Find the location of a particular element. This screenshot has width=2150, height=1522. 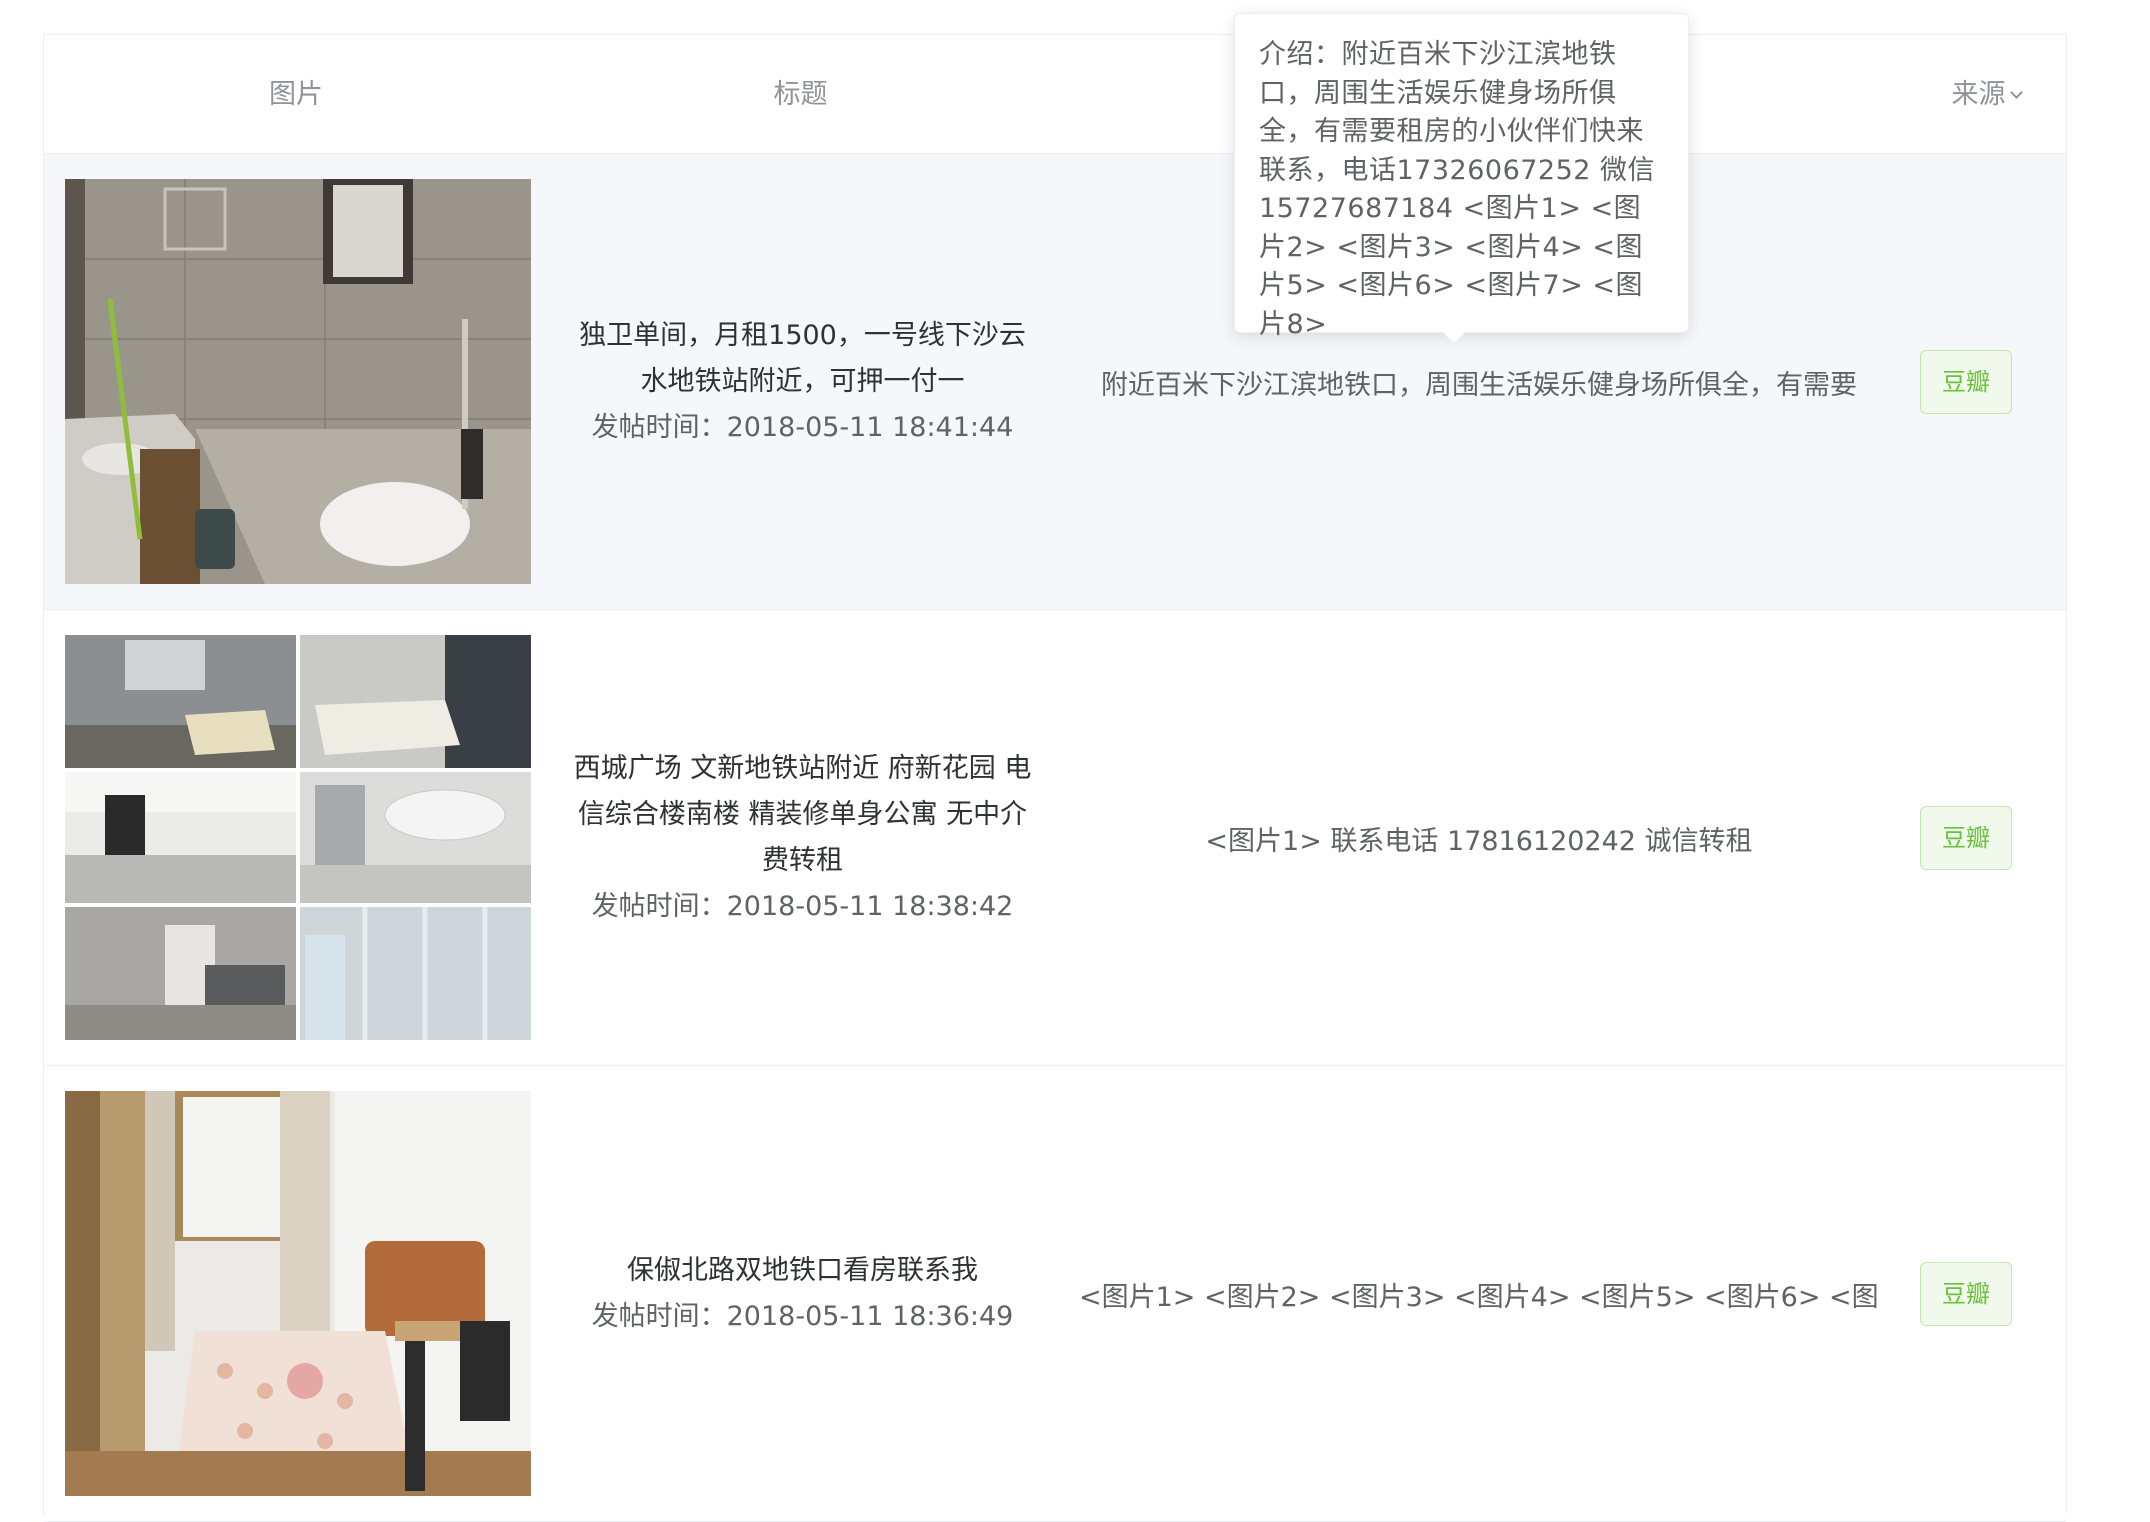

listing-description: <图片1> 联系电话 17816120242 诚信转租 is located at coordinates (1479, 838).